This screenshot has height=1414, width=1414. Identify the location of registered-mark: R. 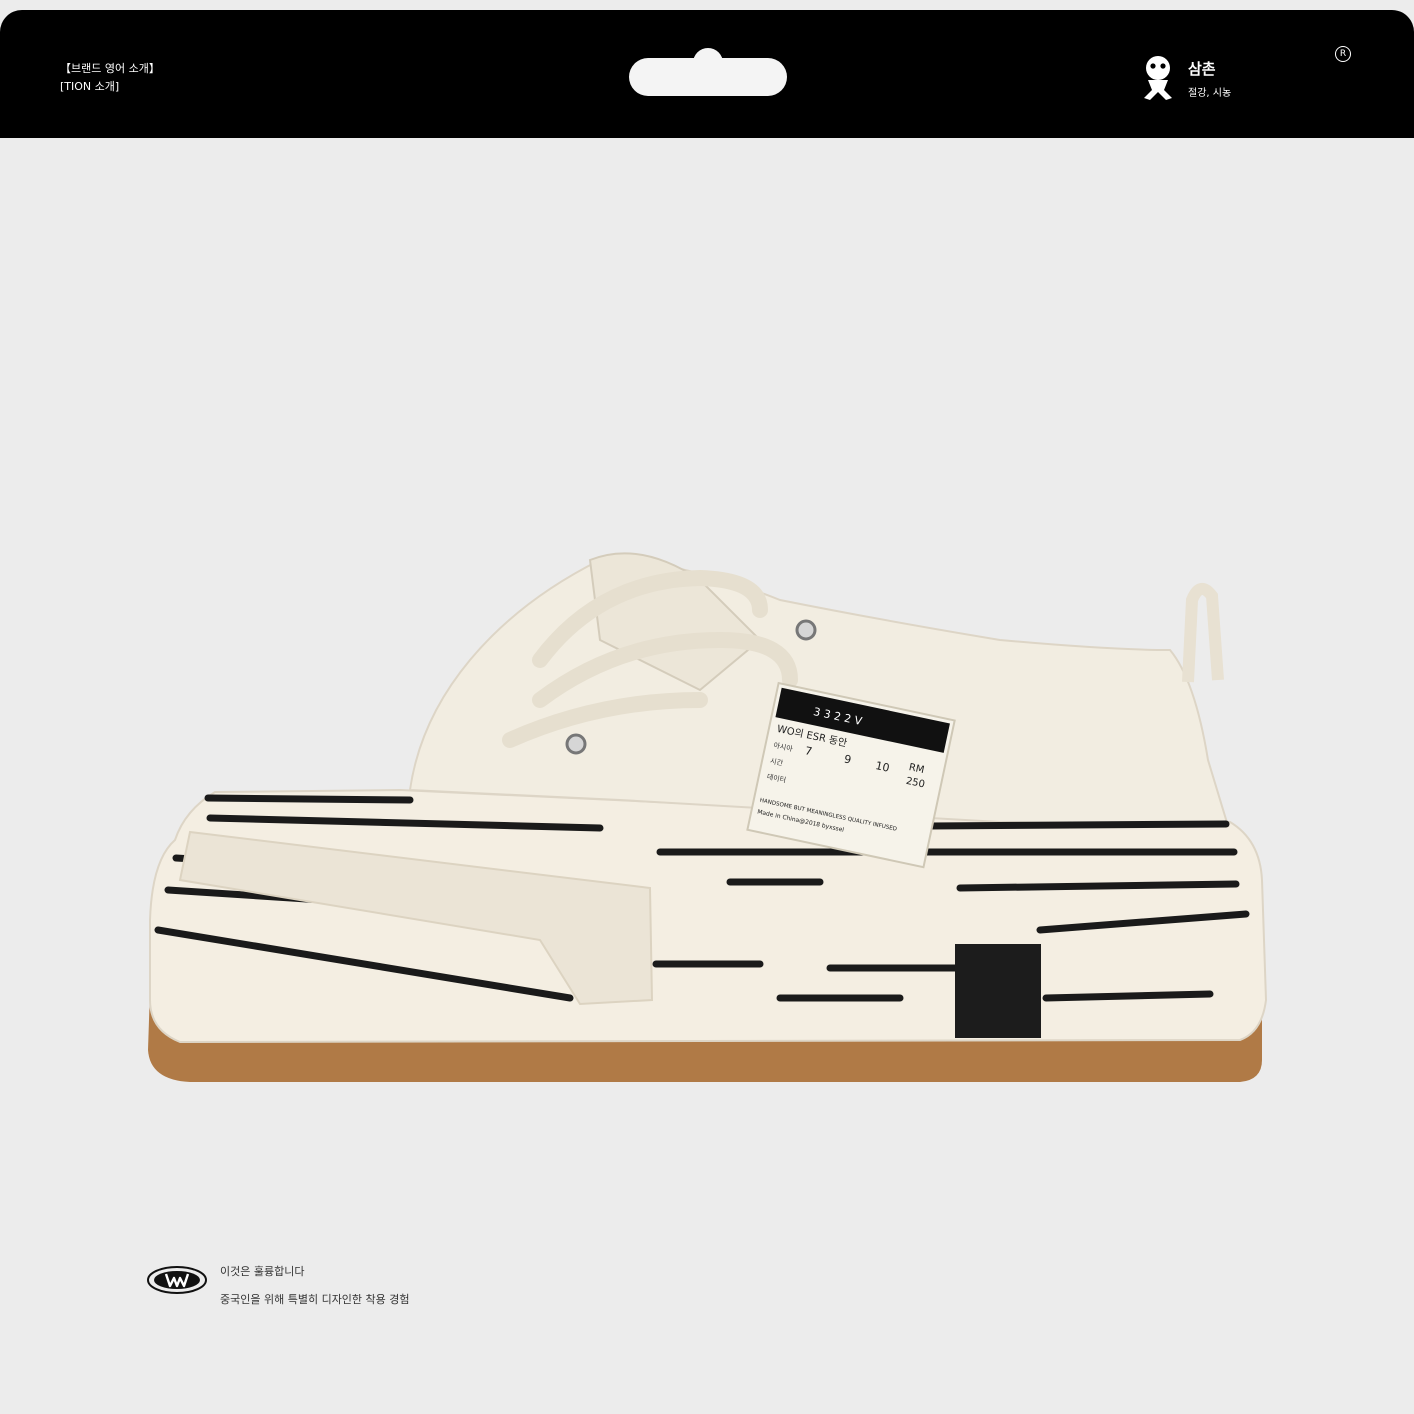
(1343, 54).